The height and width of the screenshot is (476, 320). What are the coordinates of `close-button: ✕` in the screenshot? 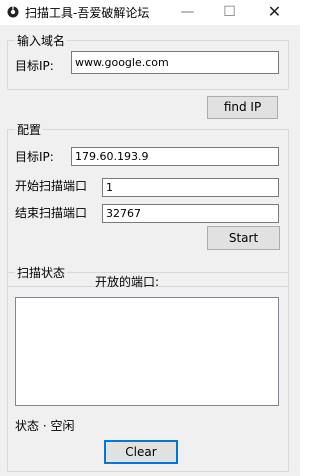 It's located at (274, 12).